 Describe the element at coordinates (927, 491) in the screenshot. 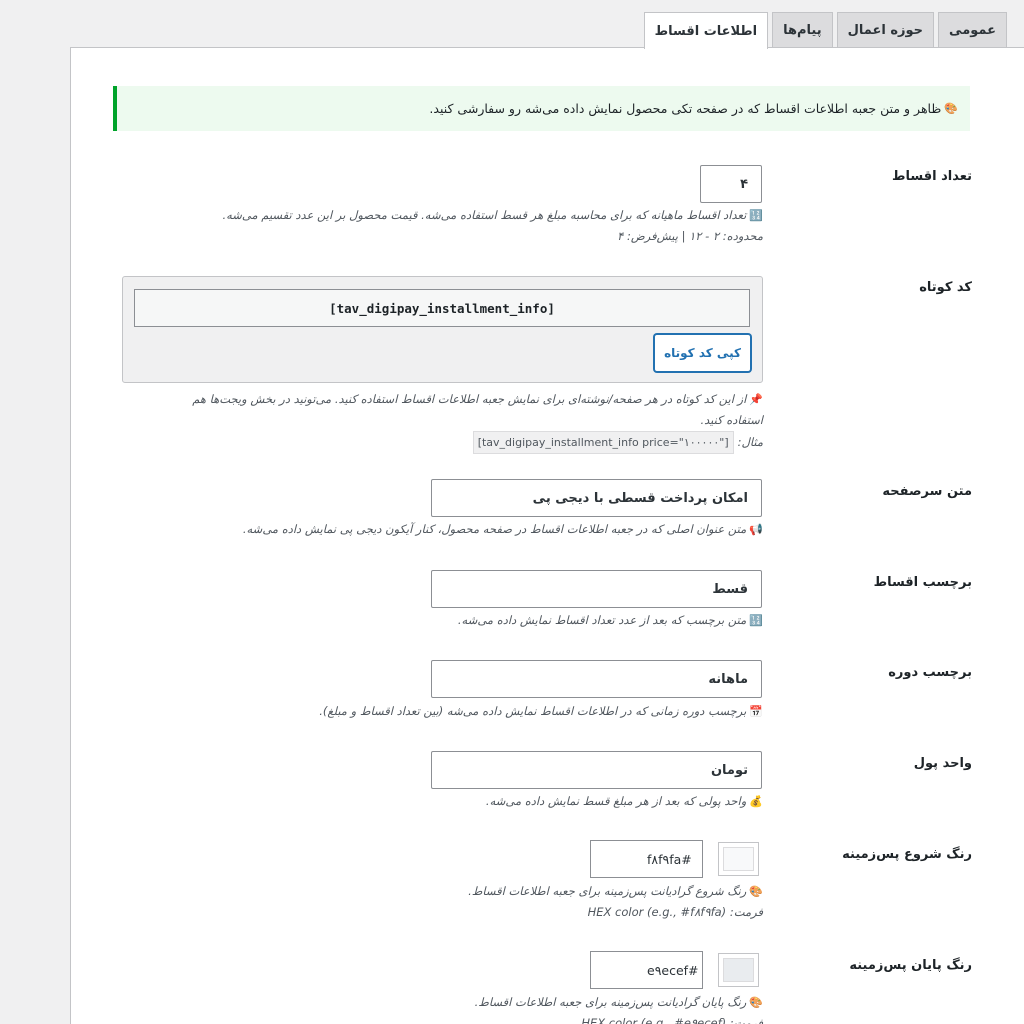

I see `header-label: متن سرصفحه` at that location.